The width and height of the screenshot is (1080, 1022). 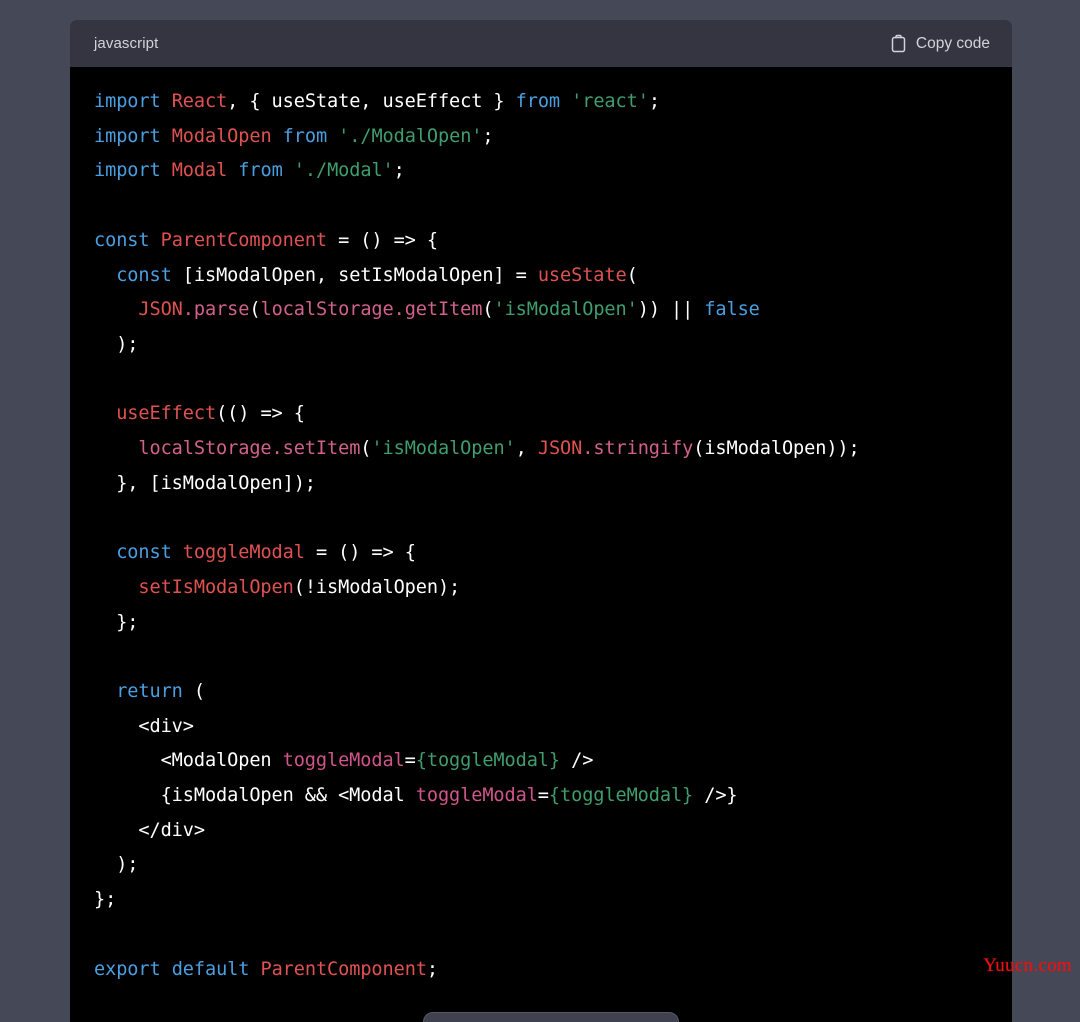 I want to click on code-token: .stringify, so click(x=638, y=449).